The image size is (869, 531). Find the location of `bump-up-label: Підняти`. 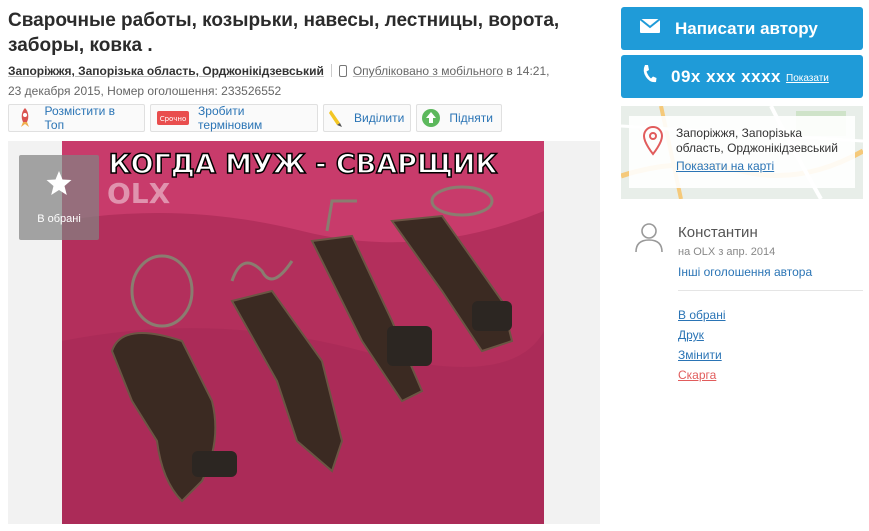

bump-up-label: Підняти is located at coordinates (471, 118).